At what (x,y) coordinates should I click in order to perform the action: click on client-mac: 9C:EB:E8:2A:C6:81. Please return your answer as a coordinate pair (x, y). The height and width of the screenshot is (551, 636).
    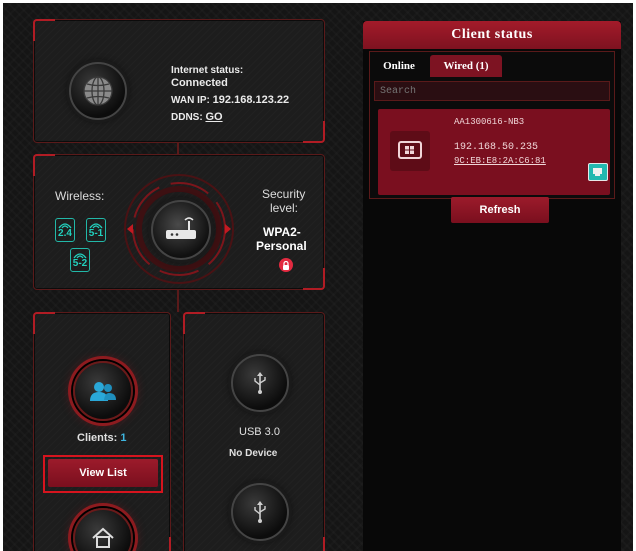
    Looking at the image, I should click on (500, 161).